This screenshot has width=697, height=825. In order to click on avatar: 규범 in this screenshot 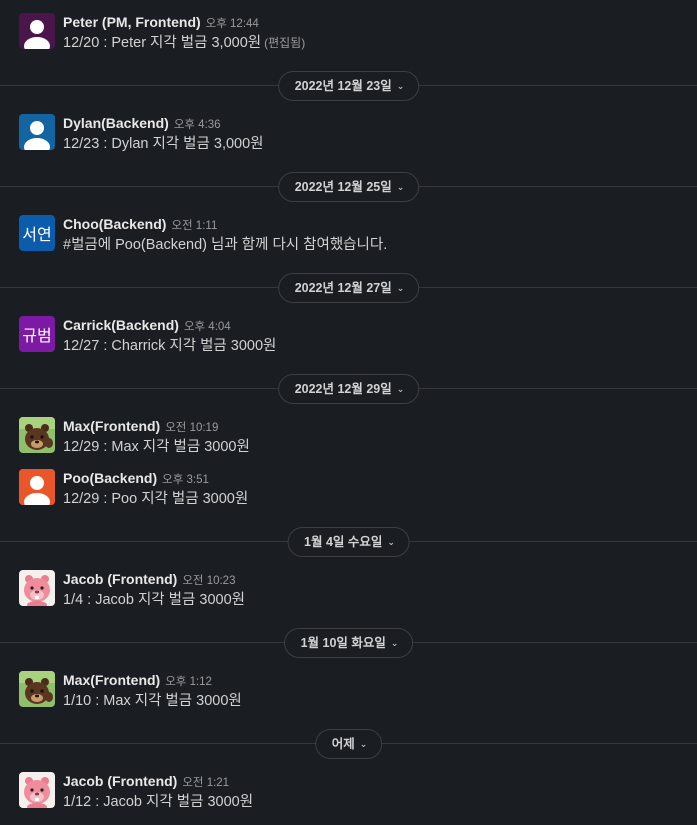, I will do `click(37, 334)`.